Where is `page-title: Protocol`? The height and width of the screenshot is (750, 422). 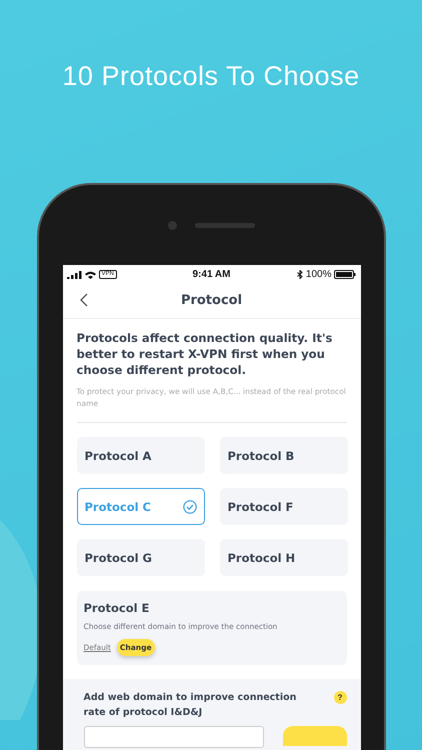 page-title: Protocol is located at coordinates (211, 300).